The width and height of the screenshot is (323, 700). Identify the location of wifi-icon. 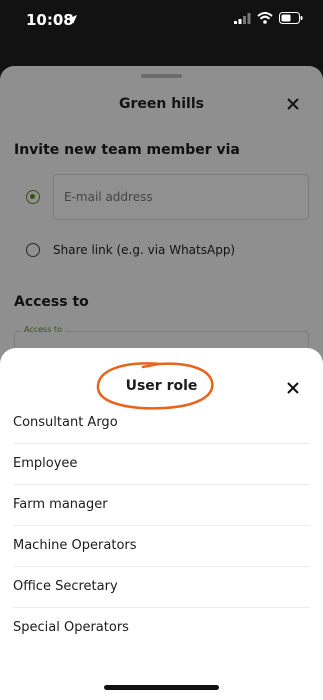
(265, 18).